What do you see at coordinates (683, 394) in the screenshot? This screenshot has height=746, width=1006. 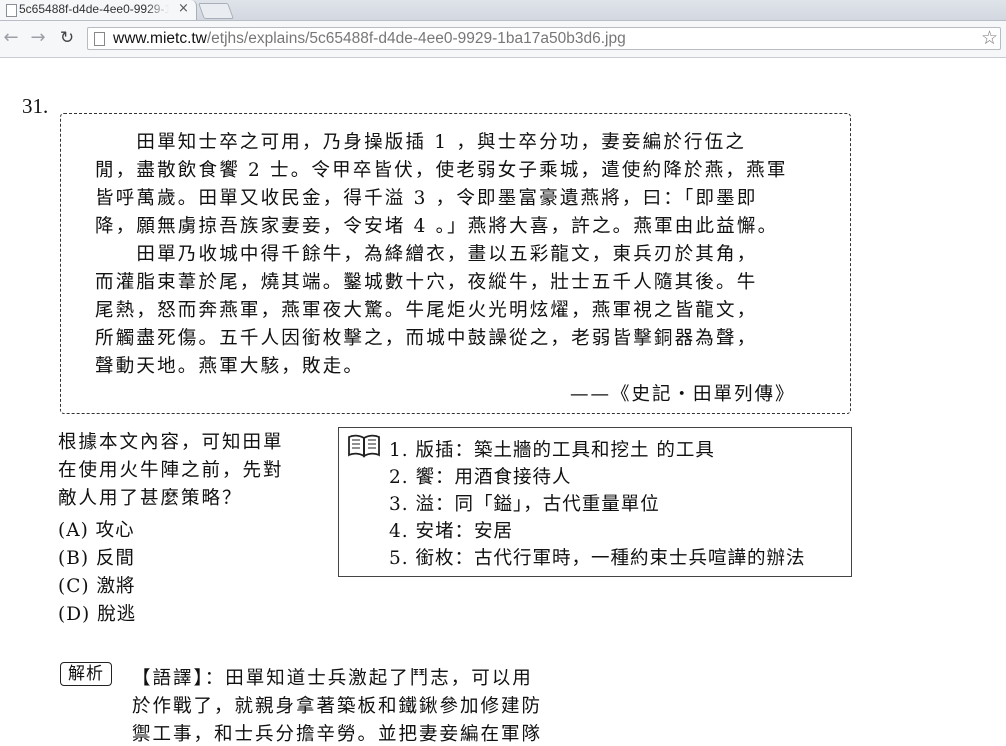 I see `passage-source: ——《史記・田單列傳》` at bounding box center [683, 394].